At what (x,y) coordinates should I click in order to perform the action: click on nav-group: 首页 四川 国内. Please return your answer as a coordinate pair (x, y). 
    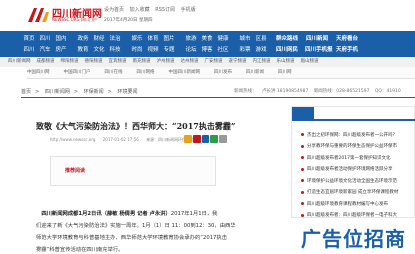
    Looking at the image, I should click on (45, 39).